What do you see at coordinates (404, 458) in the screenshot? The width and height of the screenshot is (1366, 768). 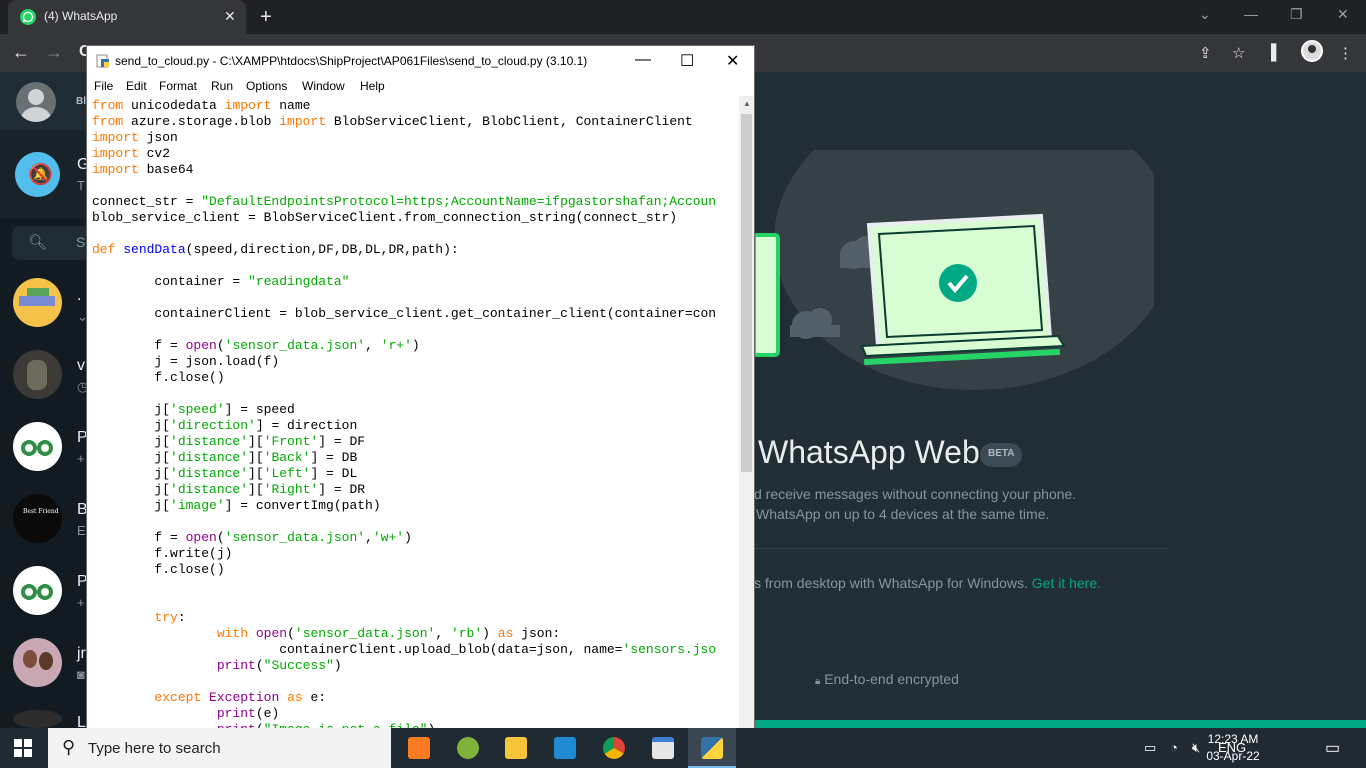 I see `code-line: j['distance']['Back'] = DB` at bounding box center [404, 458].